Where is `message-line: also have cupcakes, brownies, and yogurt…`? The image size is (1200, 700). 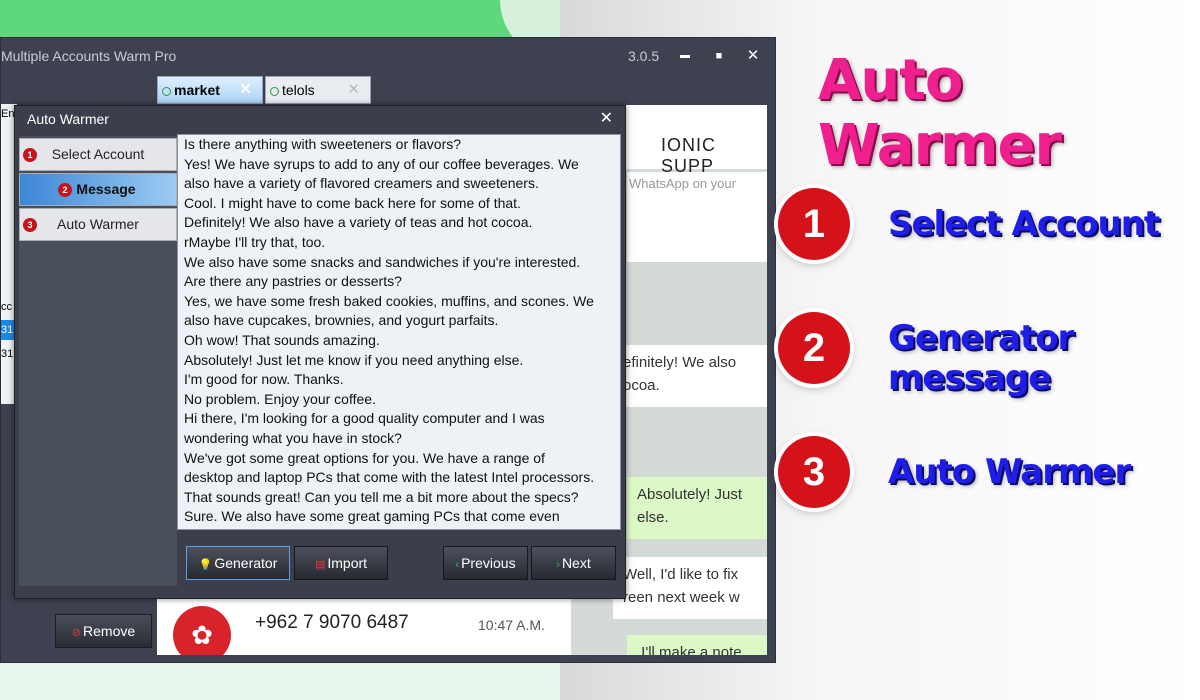 message-line: also have cupcakes, brownies, and yogurt… is located at coordinates (341, 320).